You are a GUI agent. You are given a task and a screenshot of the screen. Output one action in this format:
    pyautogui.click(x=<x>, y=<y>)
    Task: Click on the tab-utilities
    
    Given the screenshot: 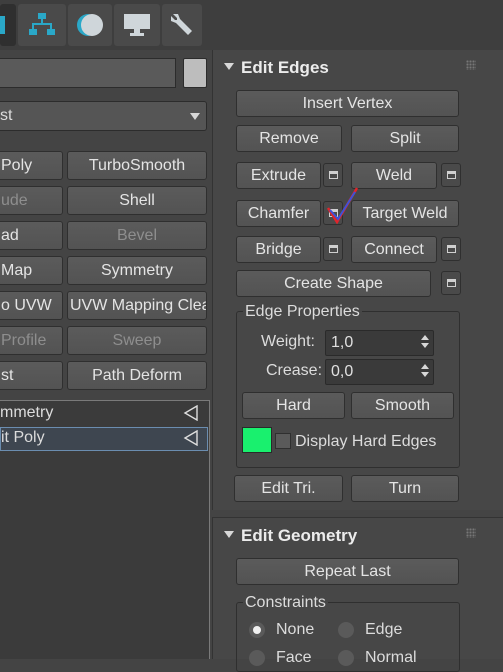 What is the action you would take?
    pyautogui.click(x=182, y=25)
    